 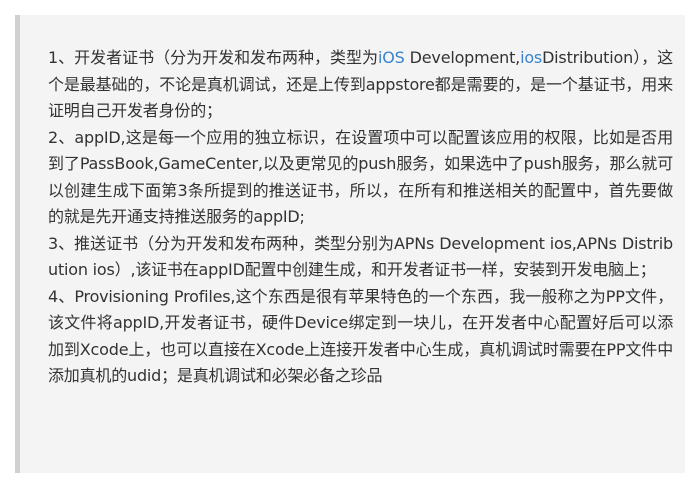 What do you see at coordinates (391, 57) in the screenshot?
I see `ios-link: iOS` at bounding box center [391, 57].